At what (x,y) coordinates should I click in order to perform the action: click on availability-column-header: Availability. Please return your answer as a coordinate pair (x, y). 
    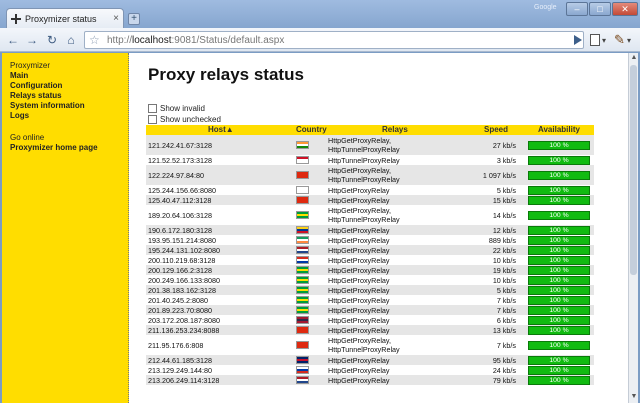
    Looking at the image, I should click on (559, 130).